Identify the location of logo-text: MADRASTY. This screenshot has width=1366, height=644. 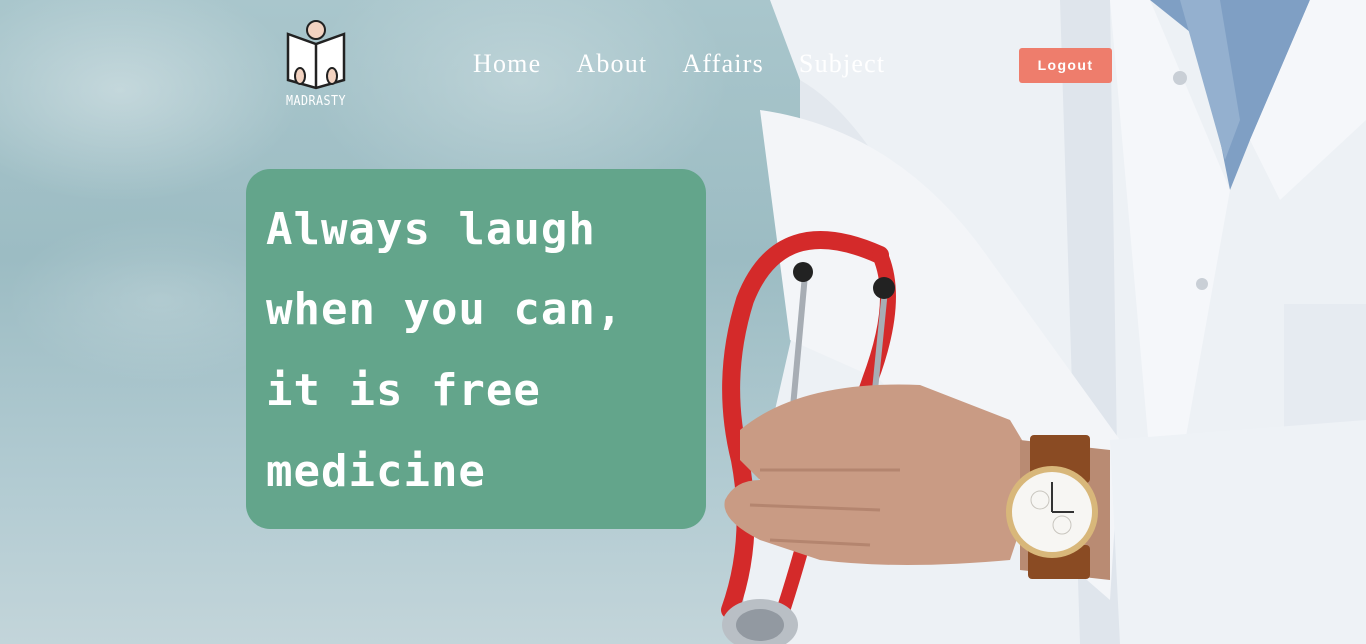
(316, 101).